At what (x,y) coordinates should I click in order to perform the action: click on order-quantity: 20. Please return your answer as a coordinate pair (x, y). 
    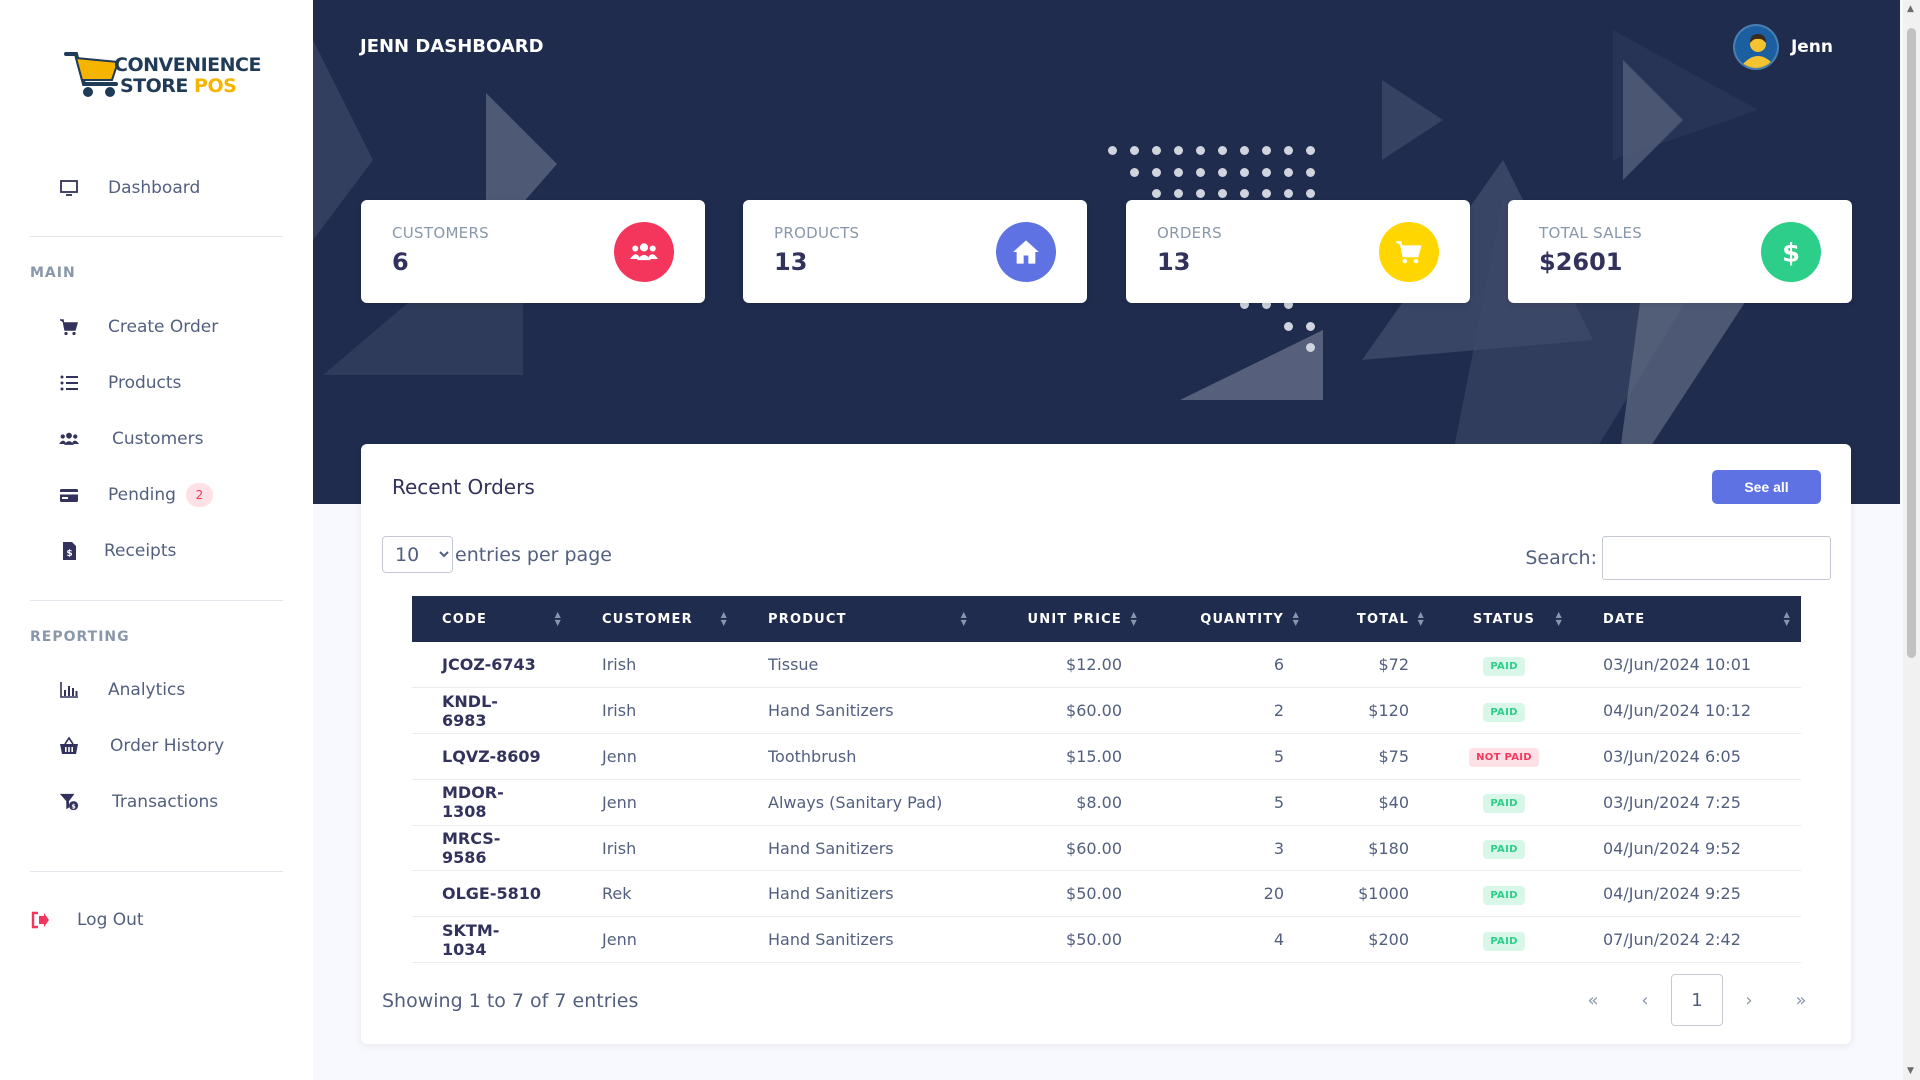
    Looking at the image, I should click on (1229, 894).